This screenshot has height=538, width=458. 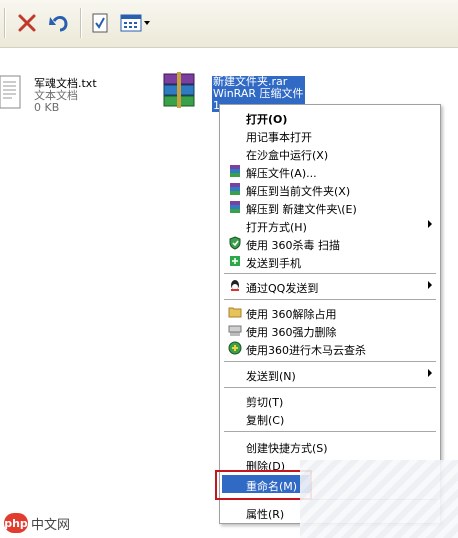 I want to click on undo-icon, so click(x=58, y=23).